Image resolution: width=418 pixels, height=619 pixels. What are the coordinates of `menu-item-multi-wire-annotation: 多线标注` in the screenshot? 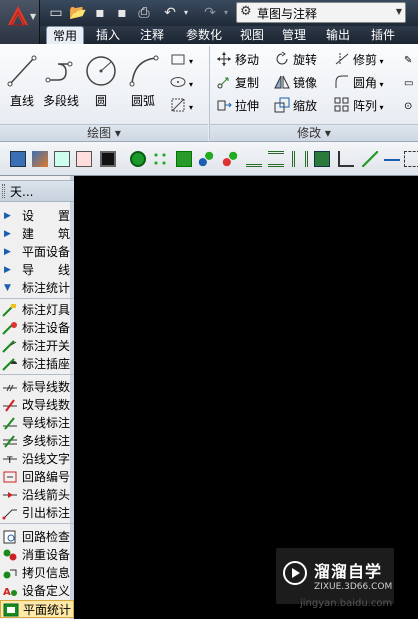 It's located at (37, 441).